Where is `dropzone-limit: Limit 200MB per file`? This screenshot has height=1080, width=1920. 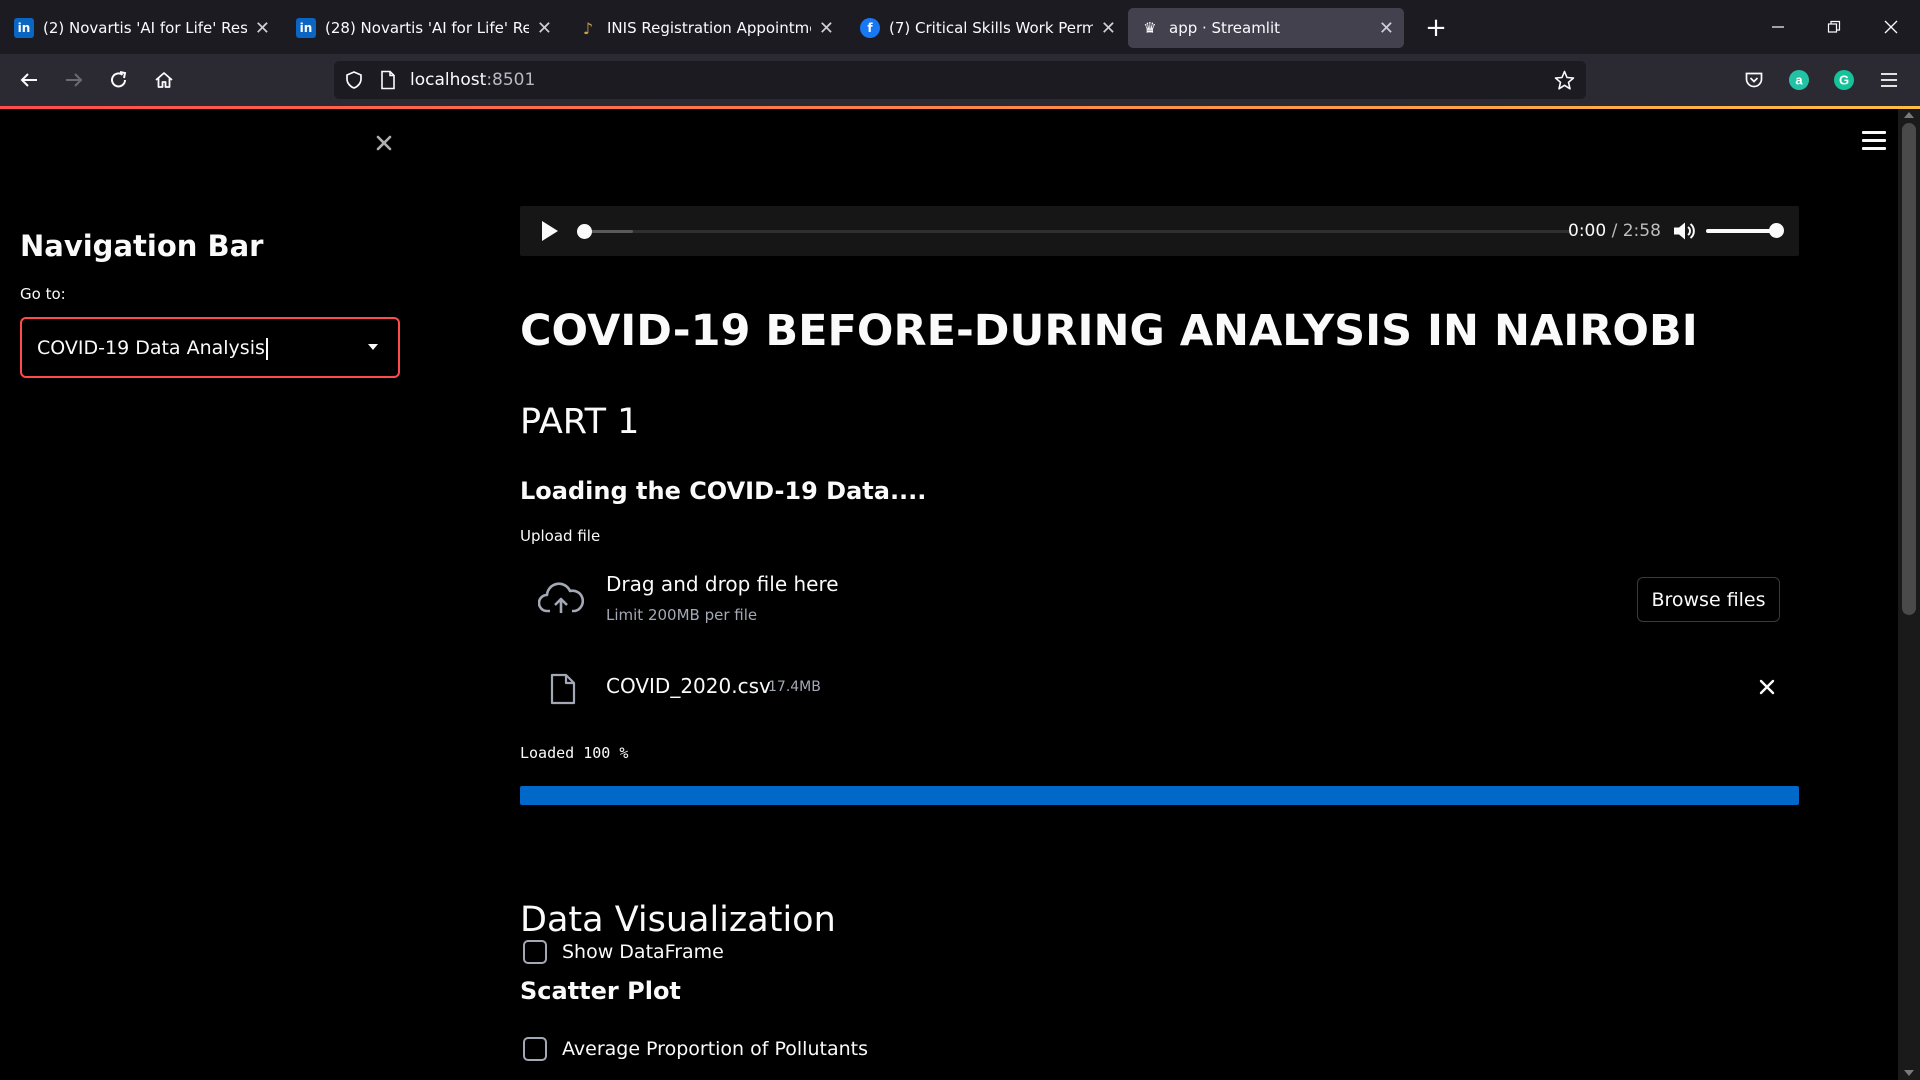
dropzone-limit: Limit 200MB per file is located at coordinates (682, 615).